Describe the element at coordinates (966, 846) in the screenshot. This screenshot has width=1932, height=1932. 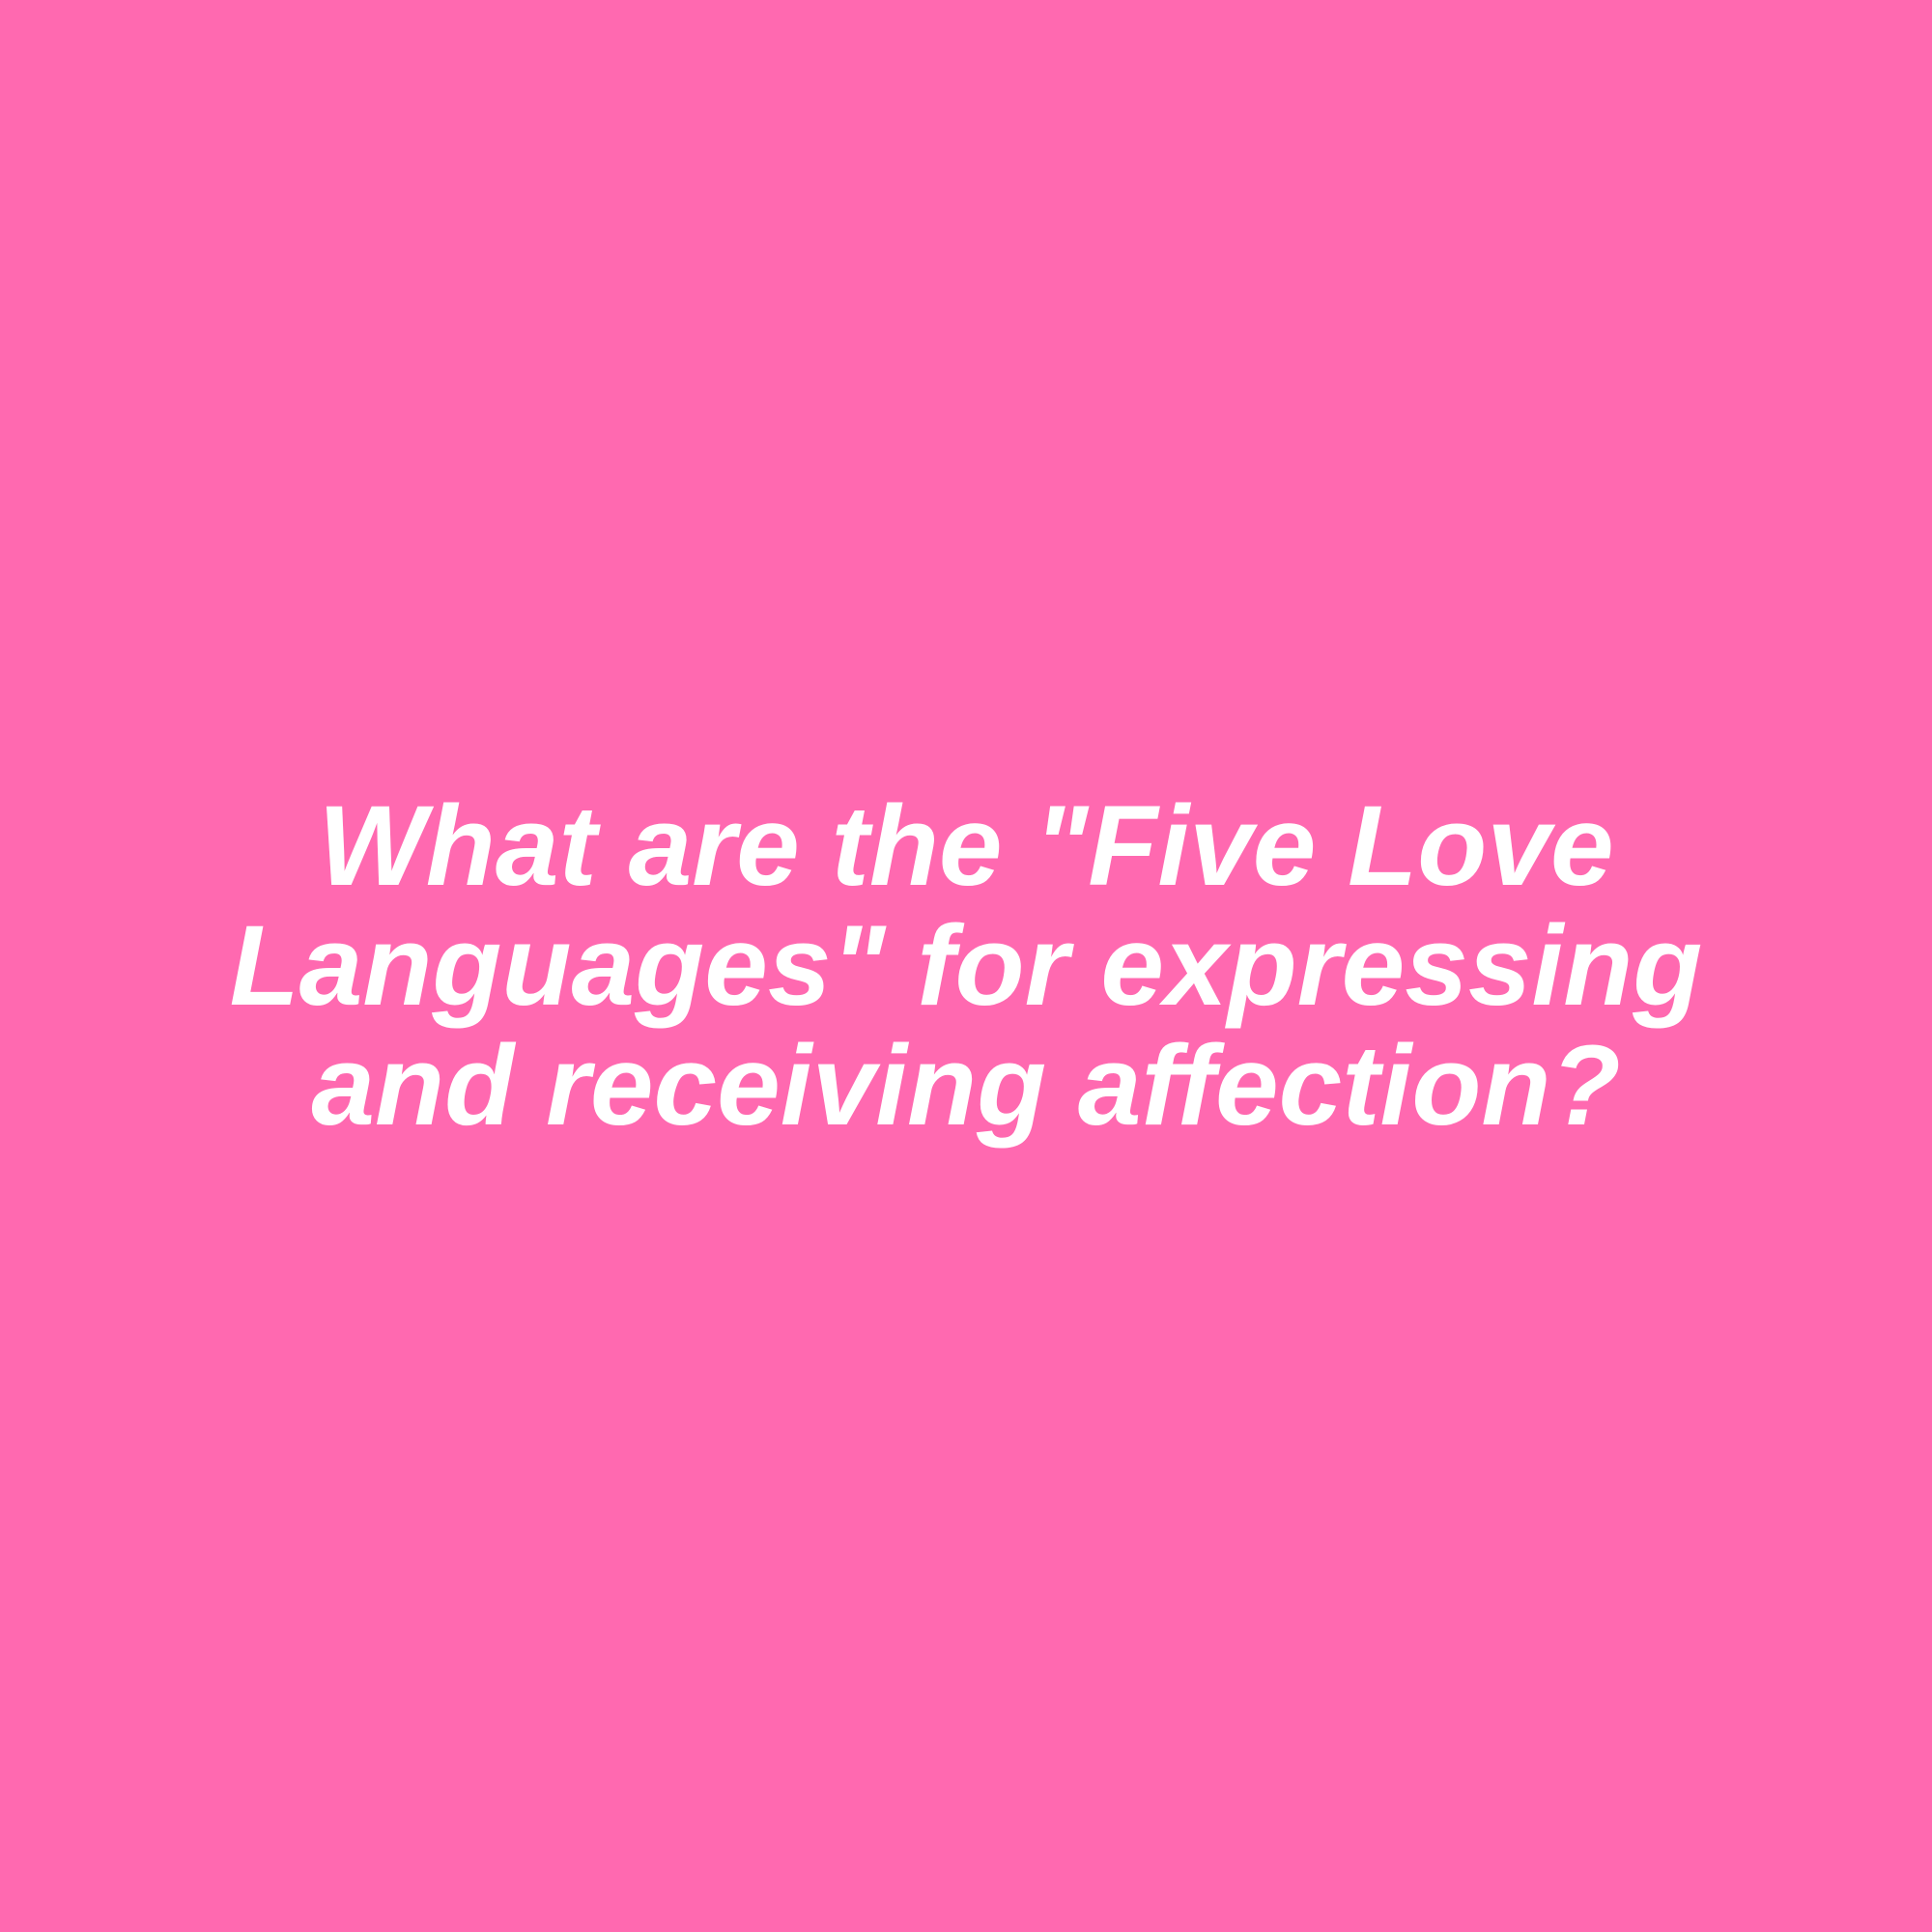
I see `question-line-1: What are the "Five Love` at that location.